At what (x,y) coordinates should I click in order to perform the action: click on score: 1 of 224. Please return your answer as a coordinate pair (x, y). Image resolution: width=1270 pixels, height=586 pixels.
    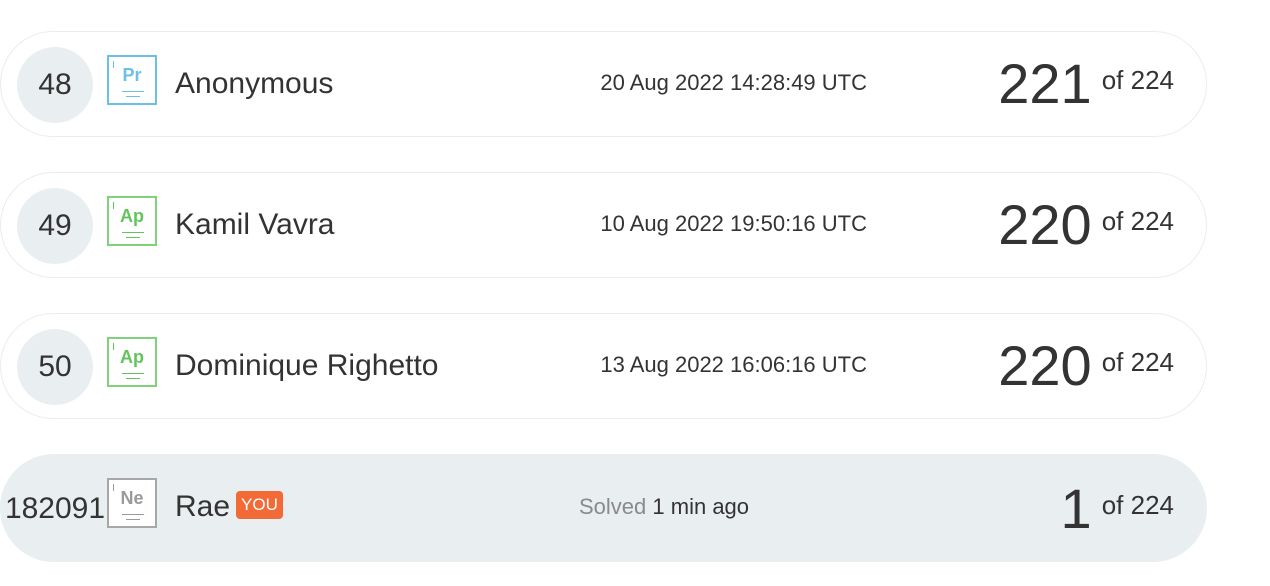
    Looking at the image, I should click on (1117, 509).